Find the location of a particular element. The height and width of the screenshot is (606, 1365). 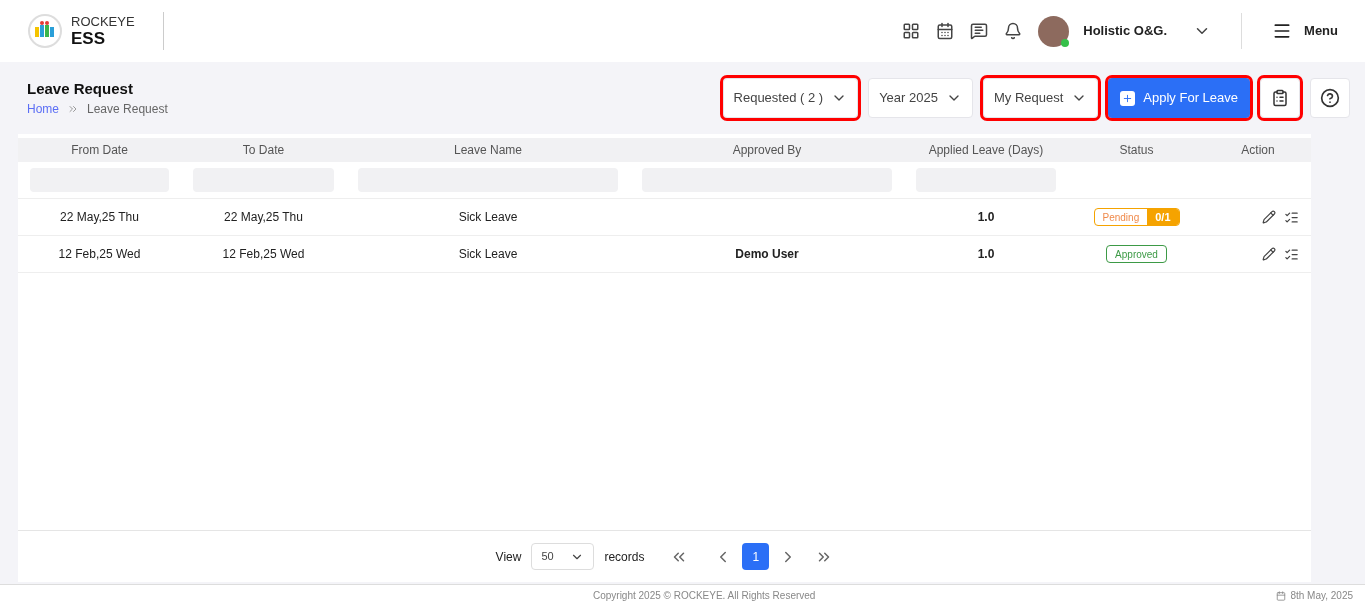

filter-dropdown: Requested ( 2 ) is located at coordinates (790, 98).